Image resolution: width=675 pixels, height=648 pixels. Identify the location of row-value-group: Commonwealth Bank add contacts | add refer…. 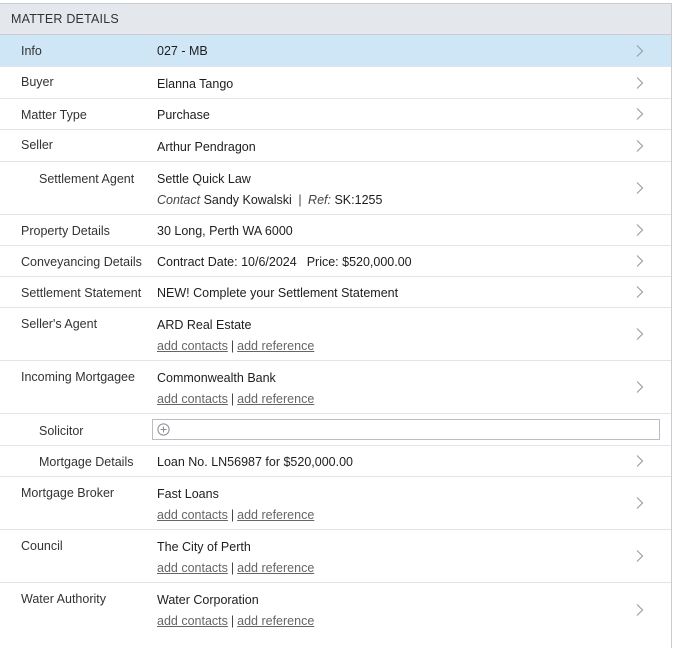
(414, 388).